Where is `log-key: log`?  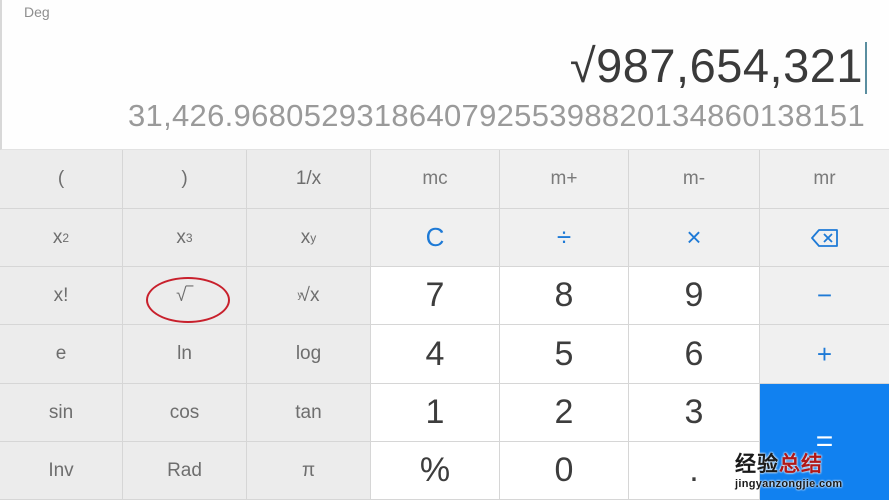
log-key: log is located at coordinates (309, 354).